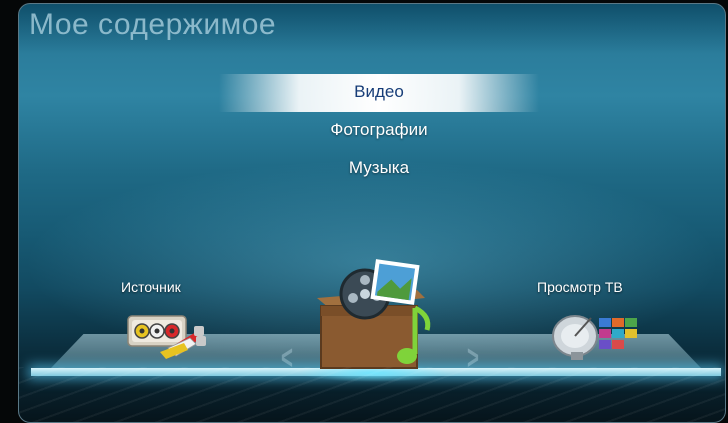 This screenshot has height=423, width=728. I want to click on prev-arrow-icon: <, so click(287, 358).